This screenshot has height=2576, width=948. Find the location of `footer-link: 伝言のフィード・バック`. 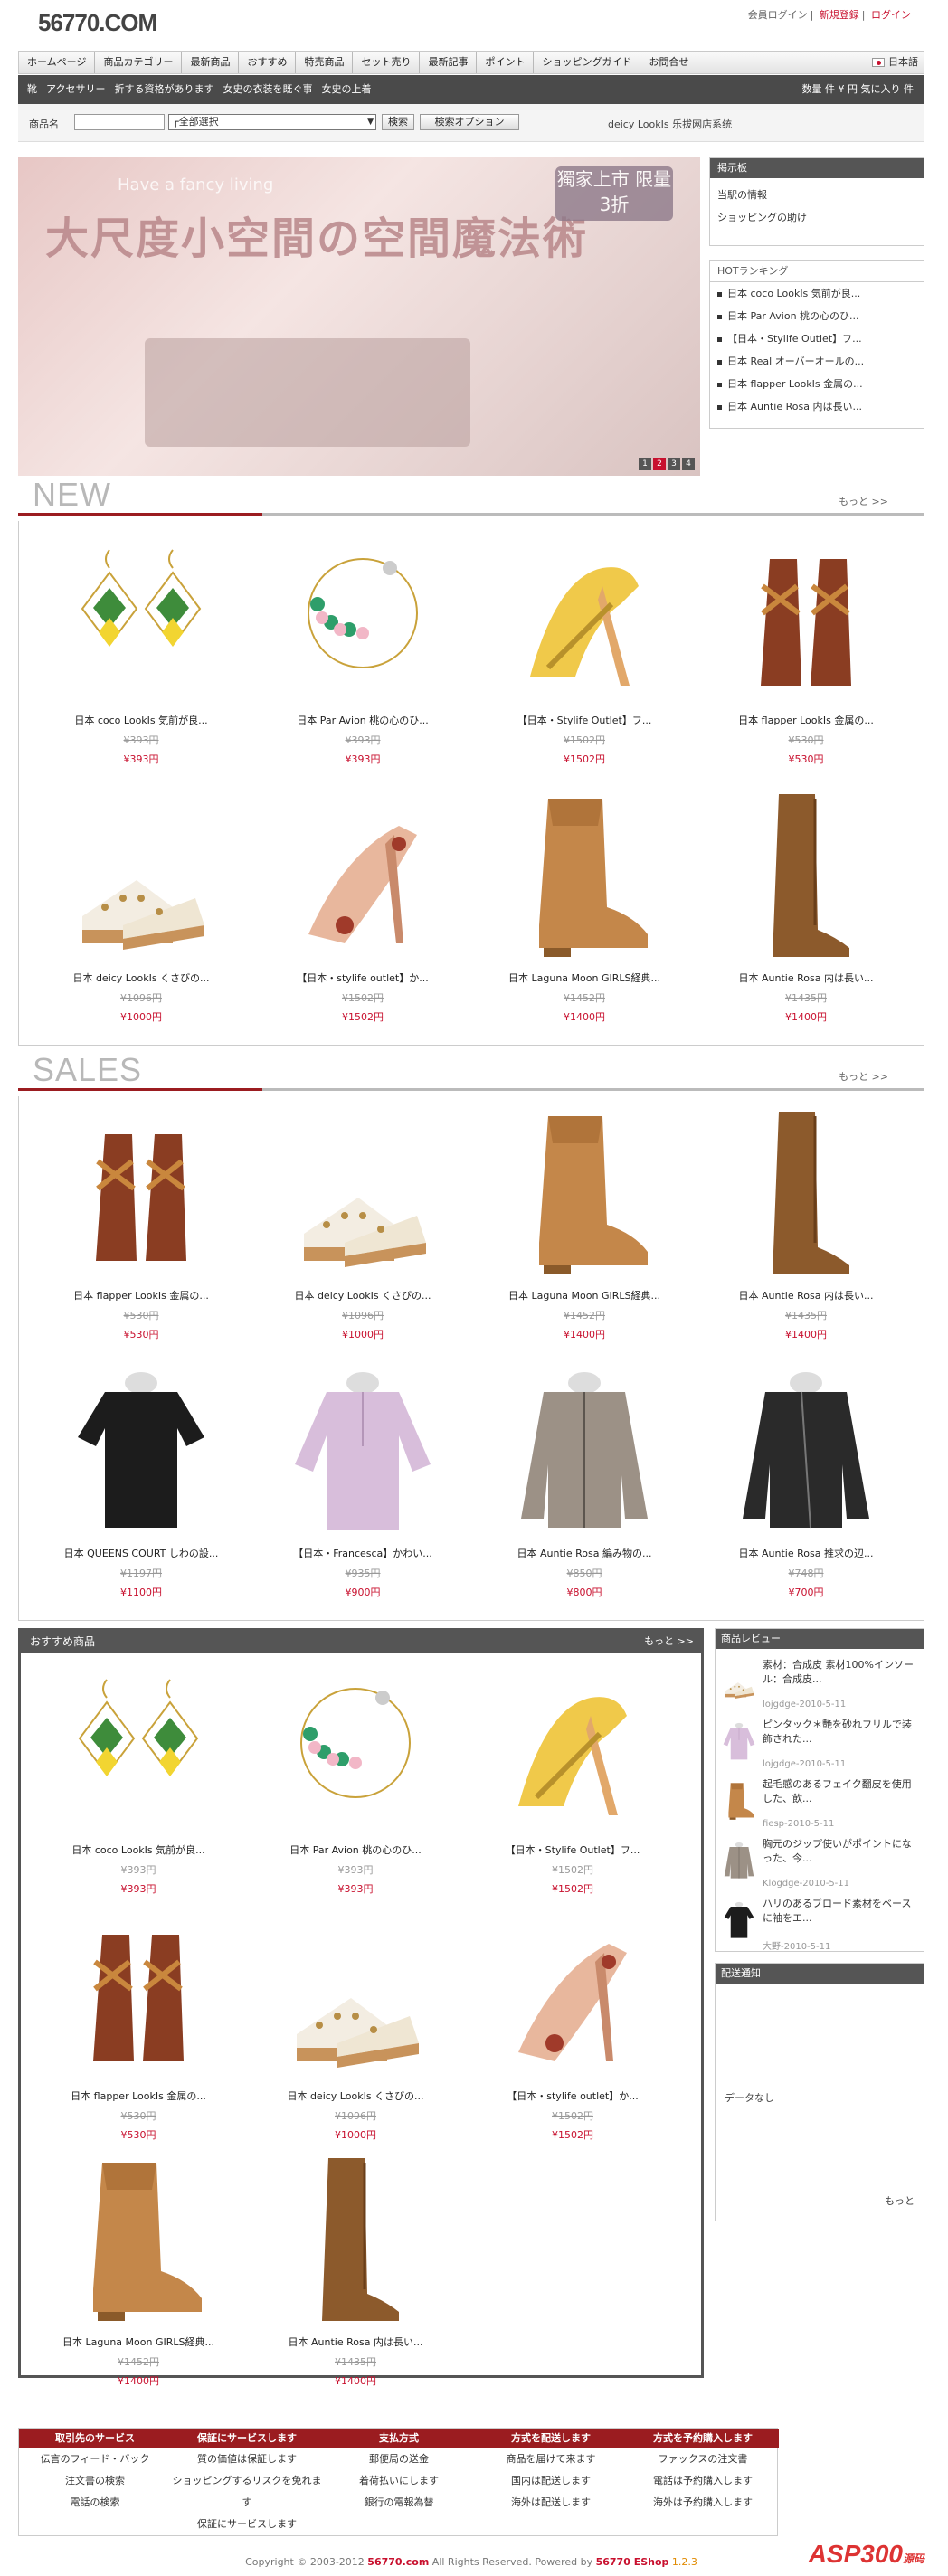

footer-link: 伝言のフィード・バック is located at coordinates (95, 2459).